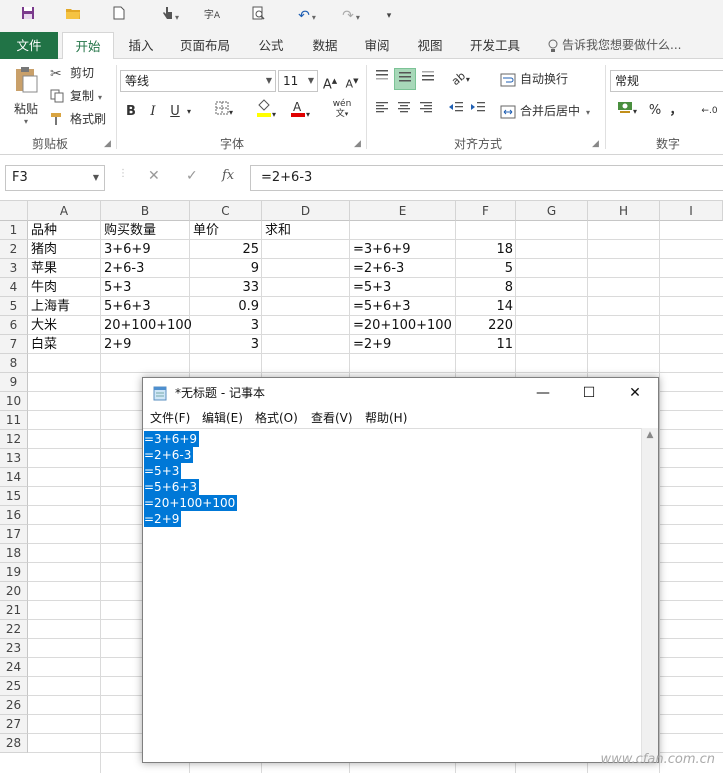  What do you see at coordinates (14, 363) in the screenshot?
I see `row-header-8: 8` at bounding box center [14, 363].